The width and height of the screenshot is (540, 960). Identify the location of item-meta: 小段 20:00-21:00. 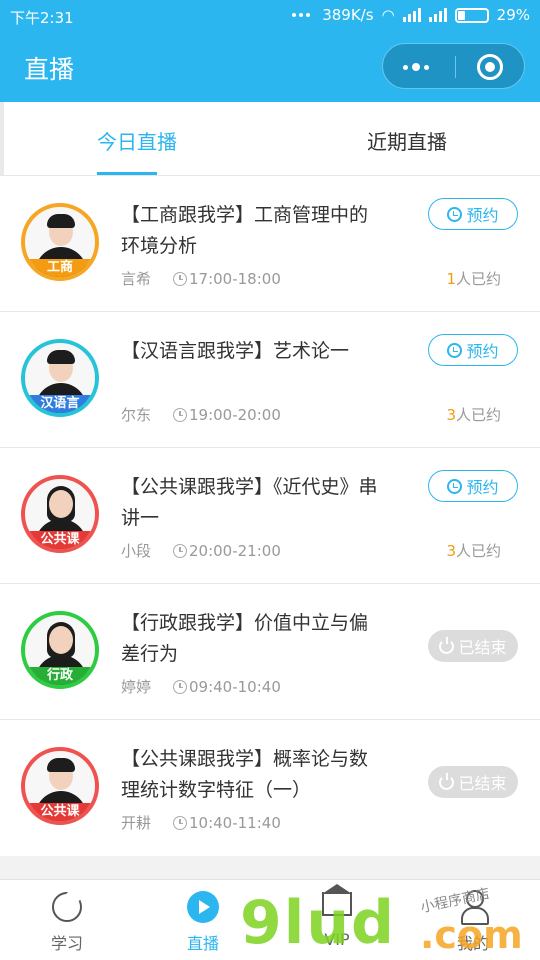
(201, 550).